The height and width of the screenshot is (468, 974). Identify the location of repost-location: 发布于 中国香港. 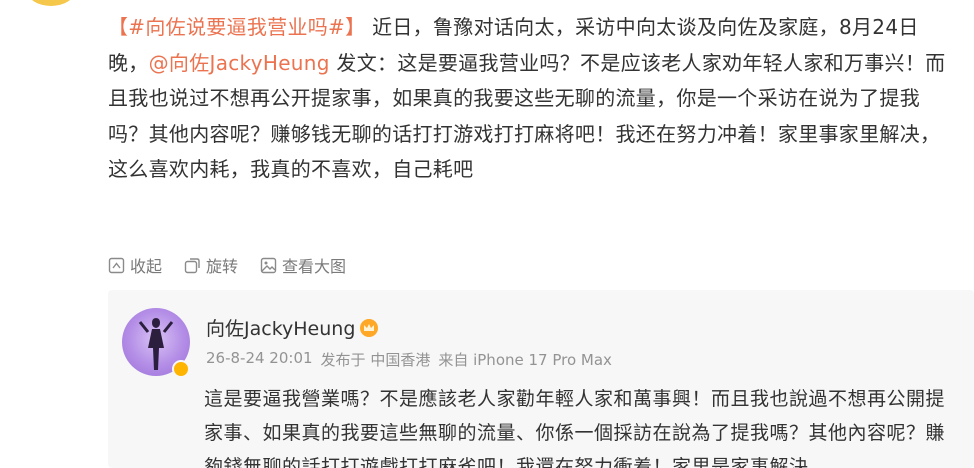
(375, 360).